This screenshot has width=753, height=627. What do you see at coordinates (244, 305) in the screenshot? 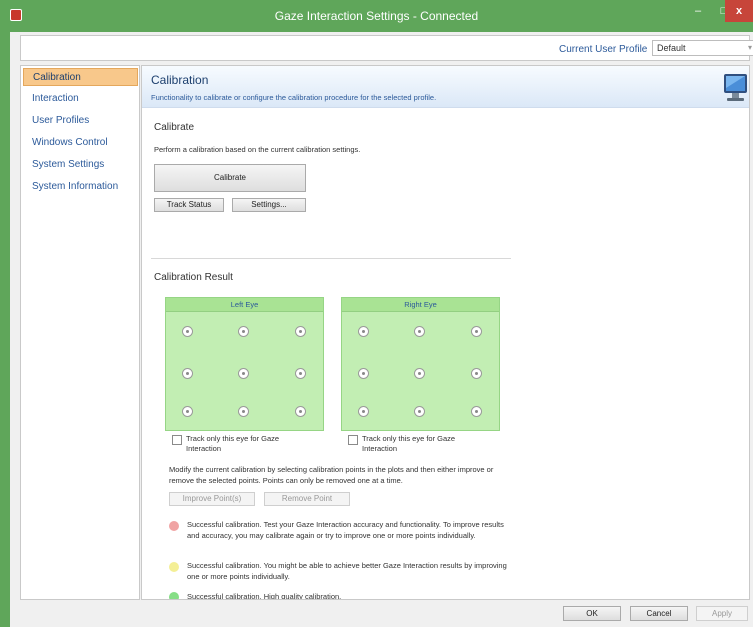
I see `left-eye-label: Left Eye` at bounding box center [244, 305].